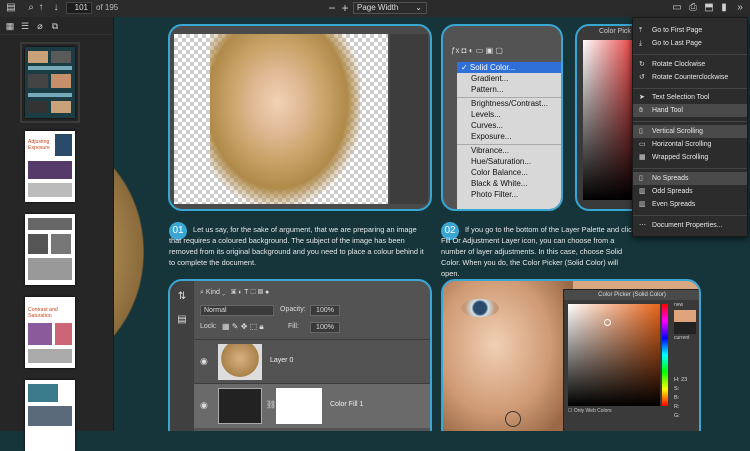  Describe the element at coordinates (43, 313) in the screenshot. I see `thumbnail-title: Contrast and Saturation` at that location.